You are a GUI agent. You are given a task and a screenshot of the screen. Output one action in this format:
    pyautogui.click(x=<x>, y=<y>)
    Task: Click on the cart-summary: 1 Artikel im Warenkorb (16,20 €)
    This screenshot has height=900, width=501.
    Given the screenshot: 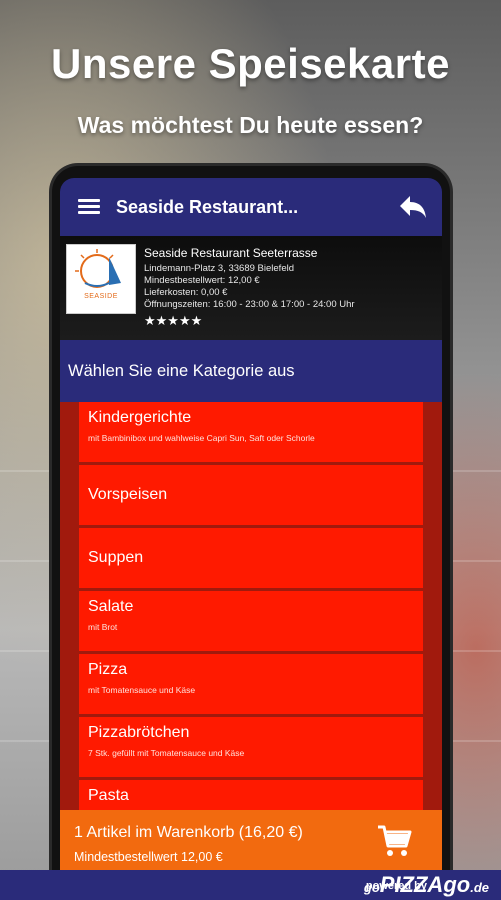 What is the action you would take?
    pyautogui.click(x=188, y=832)
    